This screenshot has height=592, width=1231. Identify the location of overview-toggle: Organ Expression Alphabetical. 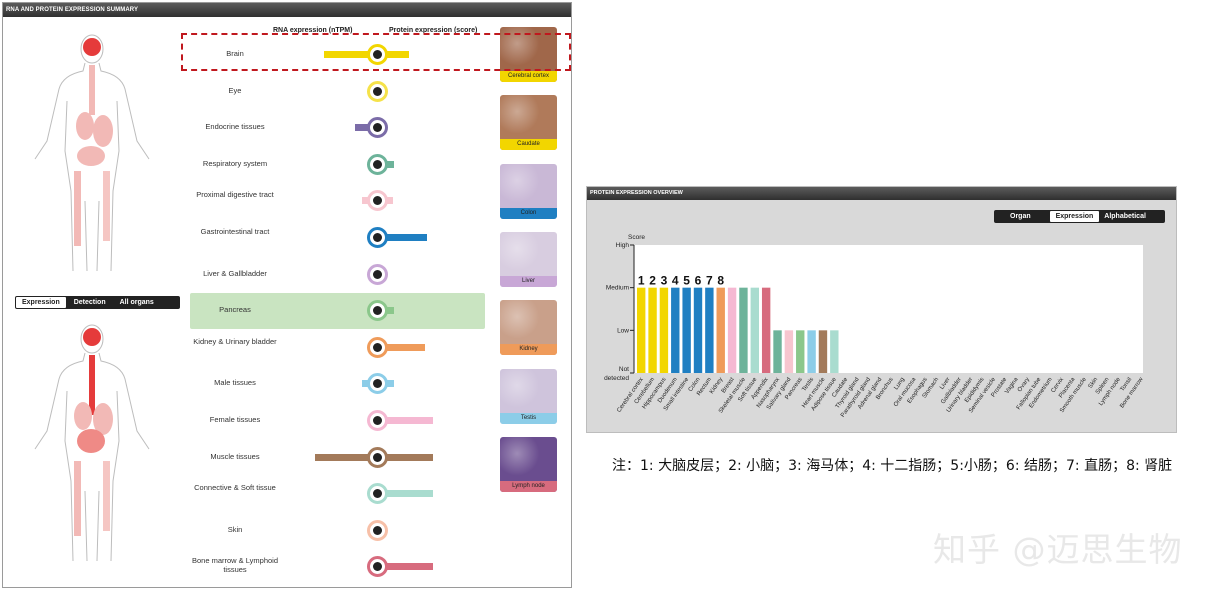
(1079, 216).